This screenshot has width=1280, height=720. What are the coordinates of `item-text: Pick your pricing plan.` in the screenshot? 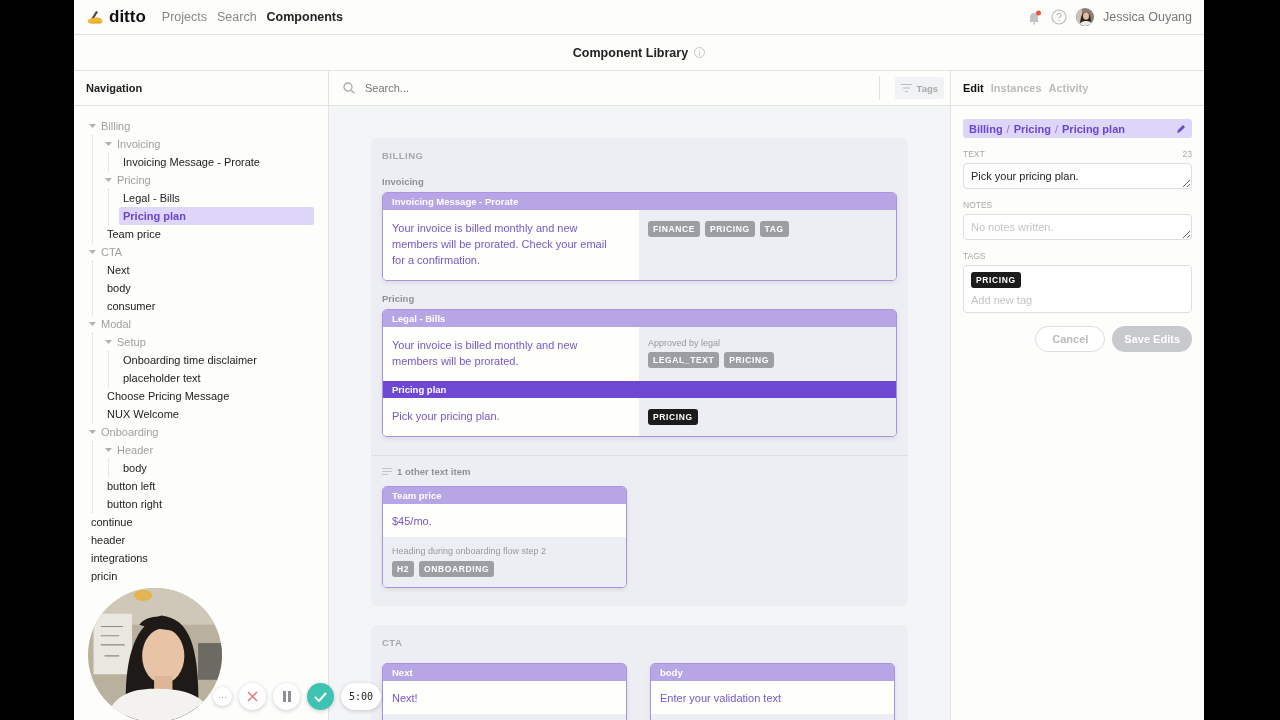 It's located at (511, 417).